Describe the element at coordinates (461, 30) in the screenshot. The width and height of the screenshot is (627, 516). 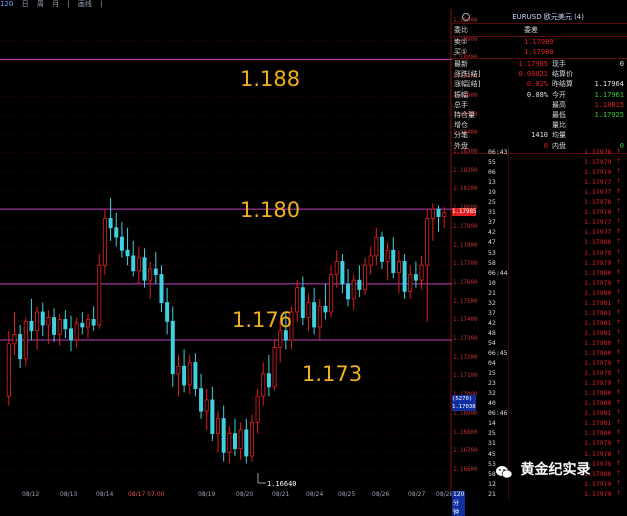
I see `weibi-label: 委比` at that location.